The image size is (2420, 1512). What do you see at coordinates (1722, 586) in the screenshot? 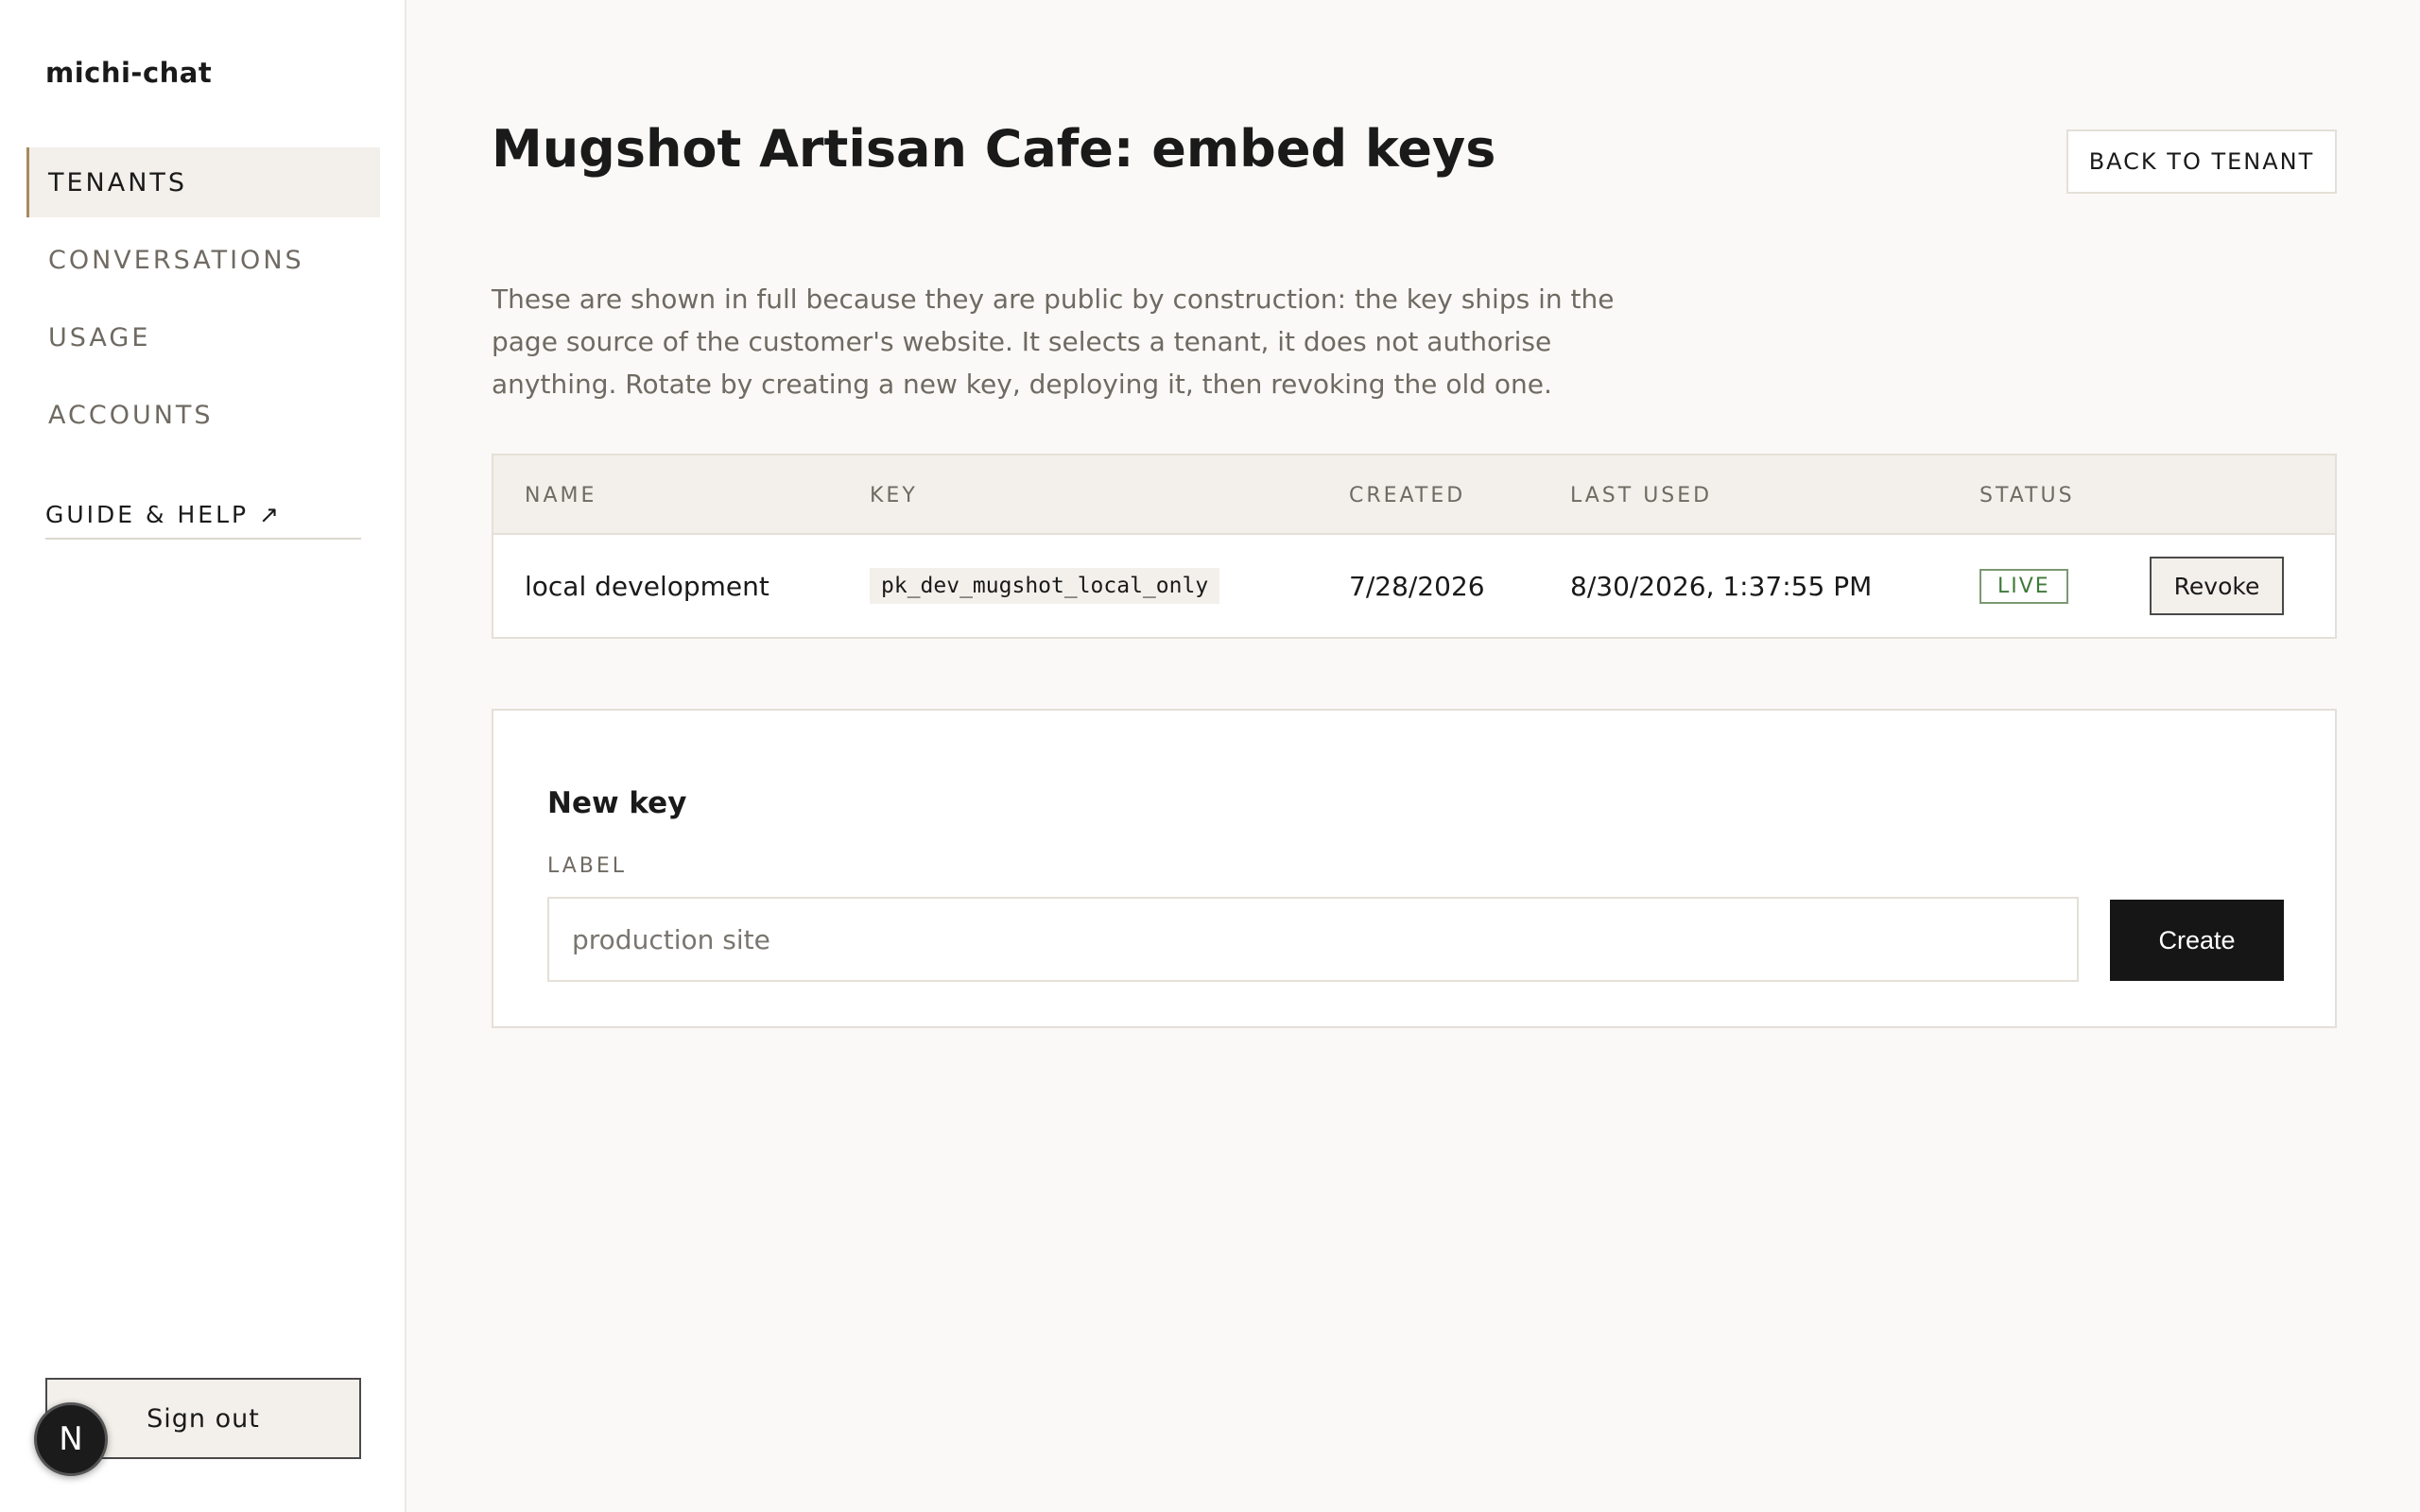
I see `key-last-used: 8/30/2026, 1:37:55 PM` at bounding box center [1722, 586].